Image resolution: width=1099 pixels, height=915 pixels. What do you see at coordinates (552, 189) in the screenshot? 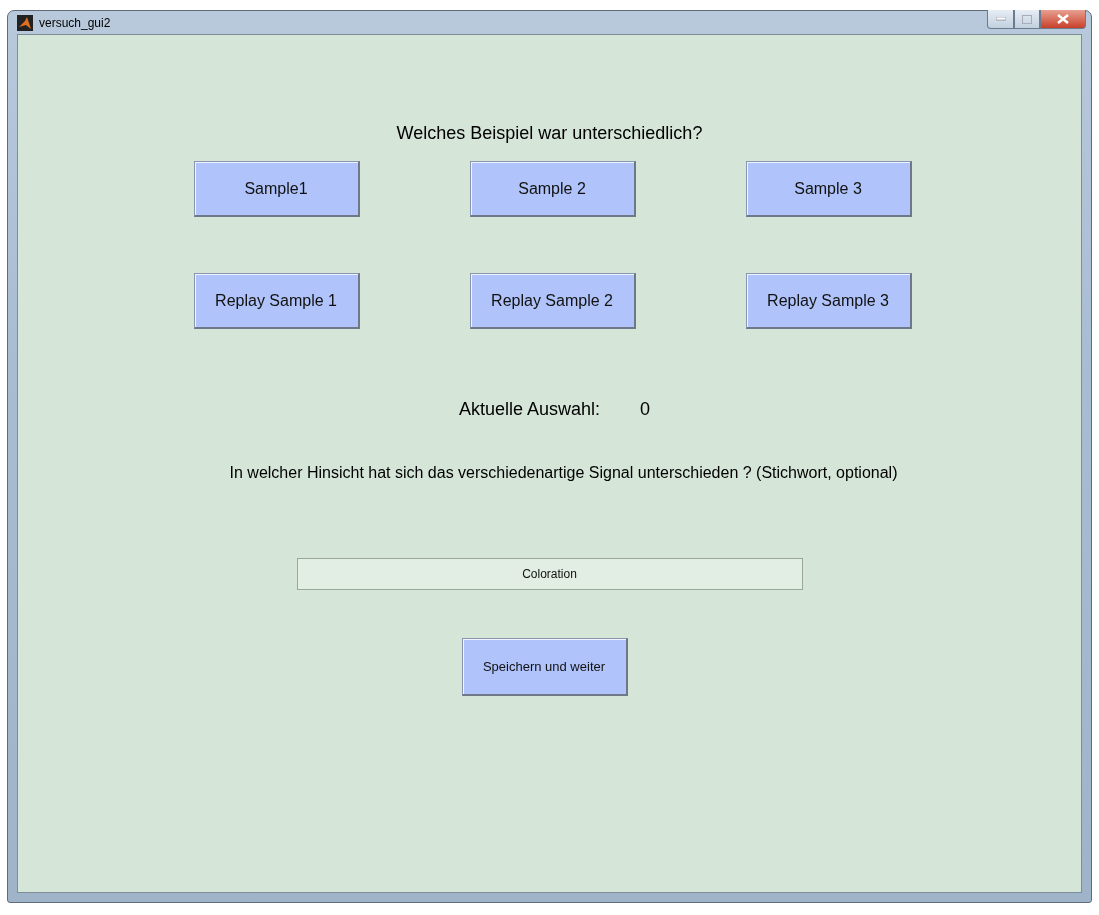
I see `sample-button: Sample 2` at bounding box center [552, 189].